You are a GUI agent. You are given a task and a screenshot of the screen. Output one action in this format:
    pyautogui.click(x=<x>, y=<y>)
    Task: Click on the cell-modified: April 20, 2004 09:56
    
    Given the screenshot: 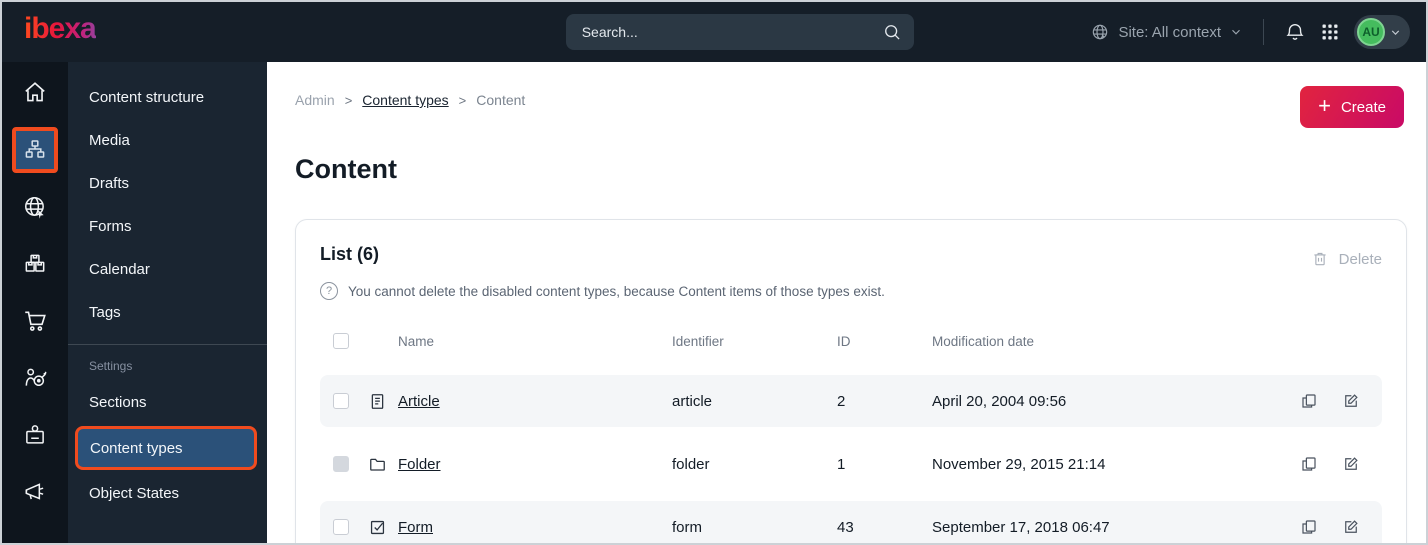 What is the action you would take?
    pyautogui.click(x=999, y=401)
    